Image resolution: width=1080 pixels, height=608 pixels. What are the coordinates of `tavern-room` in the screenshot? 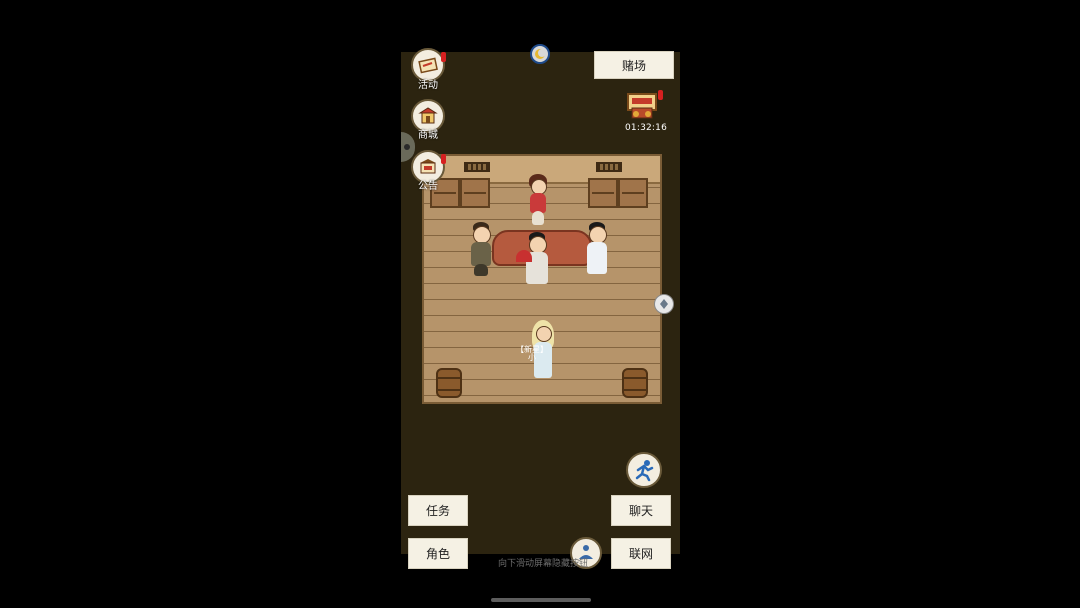 It's located at (542, 279).